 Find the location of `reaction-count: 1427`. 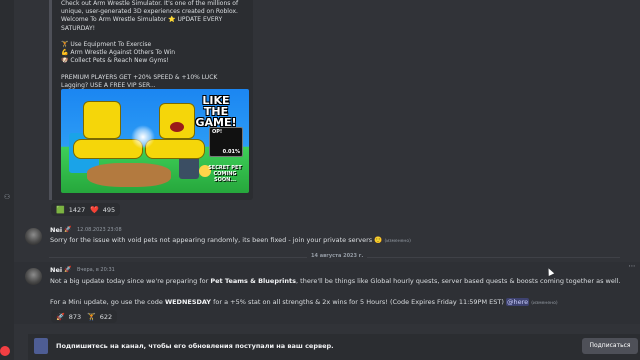

reaction-count: 1427 is located at coordinates (77, 209).